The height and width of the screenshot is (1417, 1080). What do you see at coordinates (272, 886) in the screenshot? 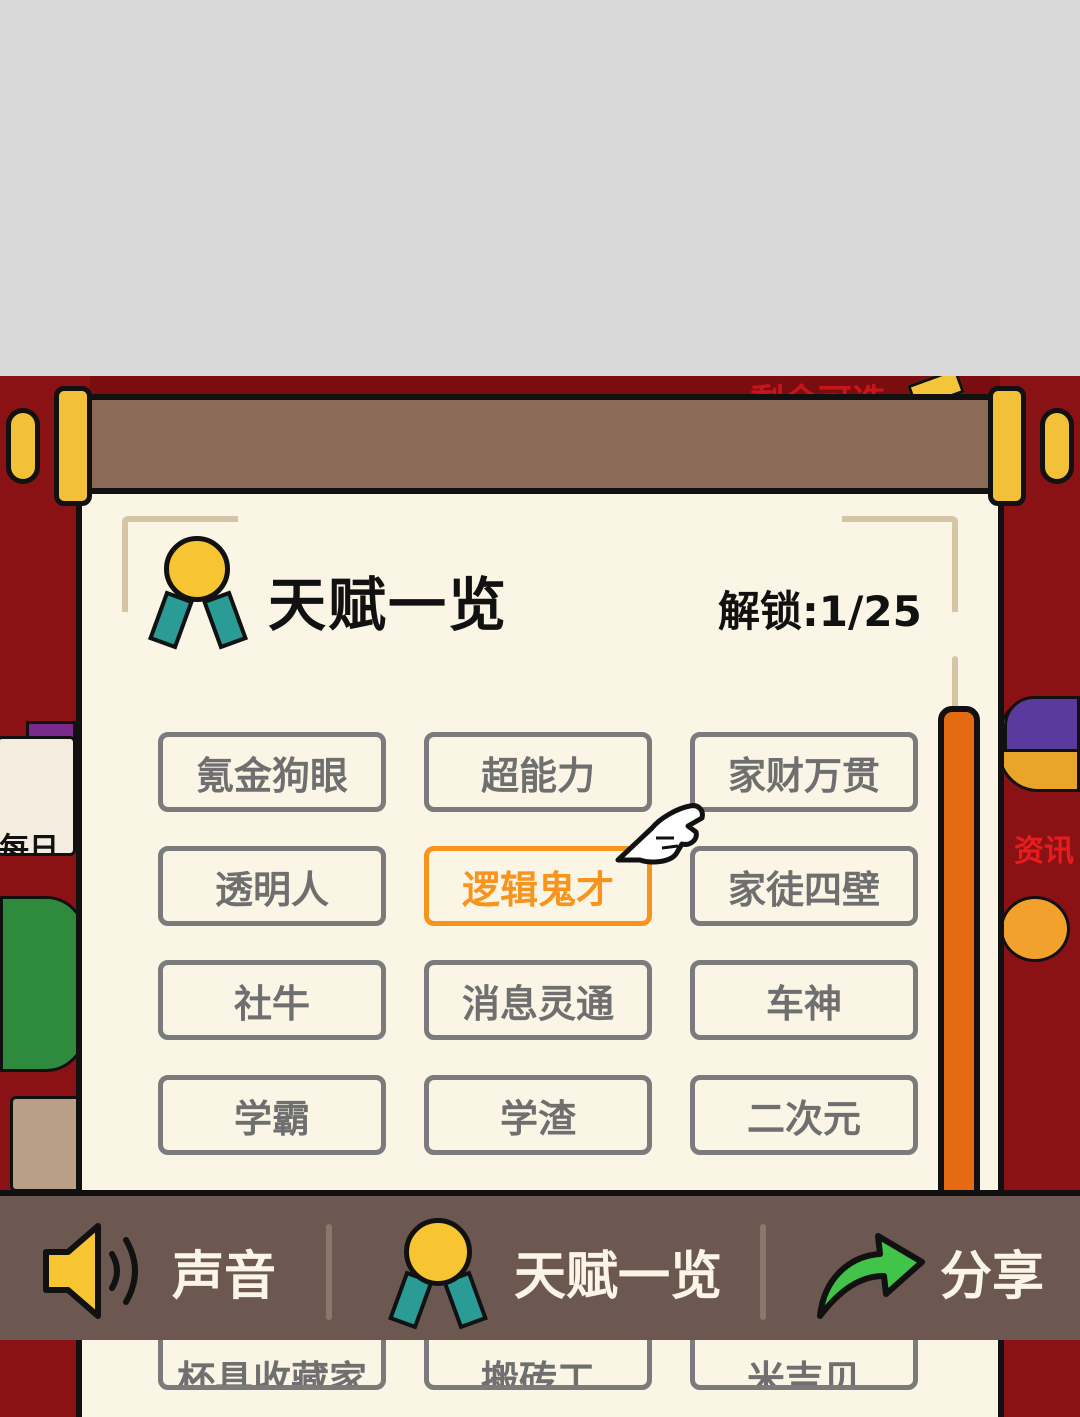
I see `talent-button: 透明人` at bounding box center [272, 886].